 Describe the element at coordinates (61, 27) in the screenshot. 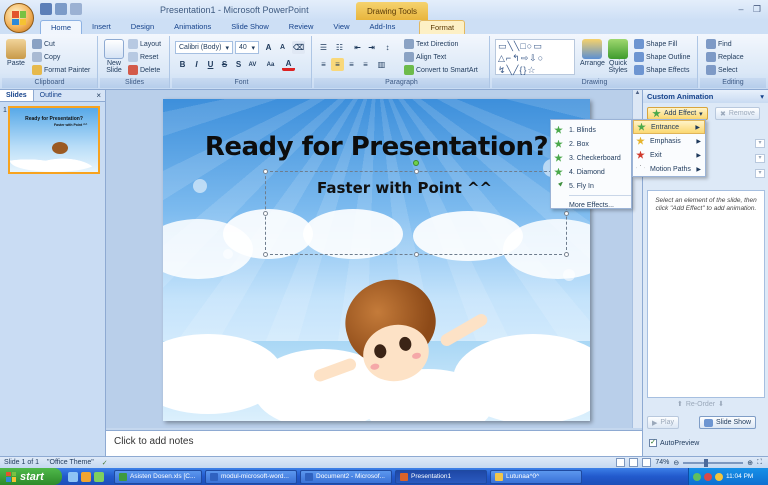

I see `tab-home: Home` at that location.